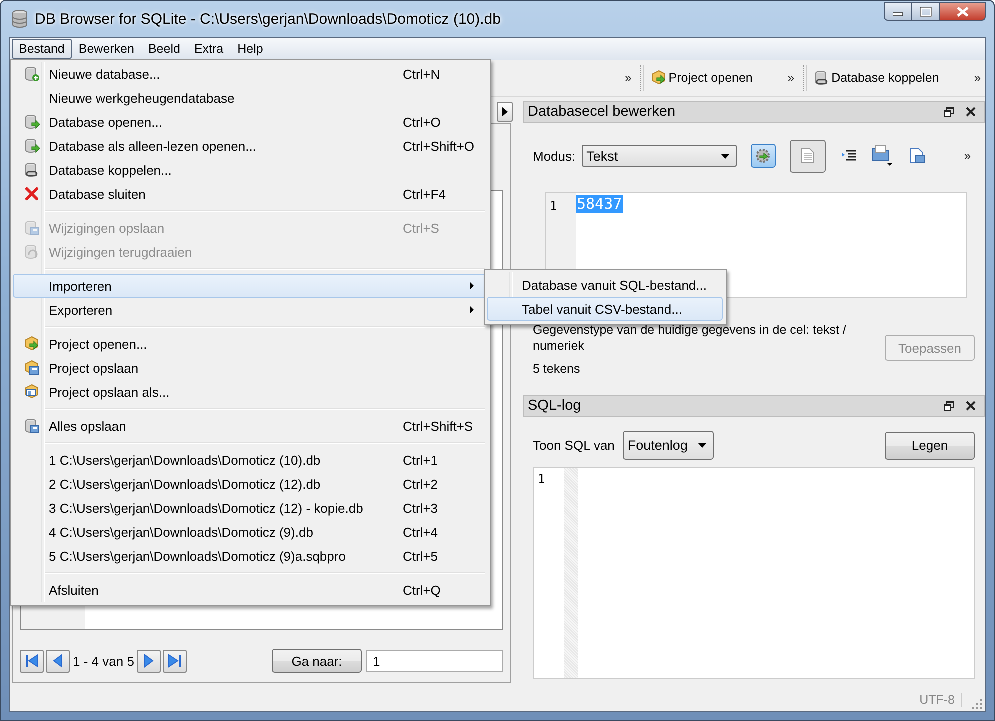 The width and height of the screenshot is (995, 721). What do you see at coordinates (602, 112) in the screenshot?
I see `dock-title: Databasecel bewerken` at bounding box center [602, 112].